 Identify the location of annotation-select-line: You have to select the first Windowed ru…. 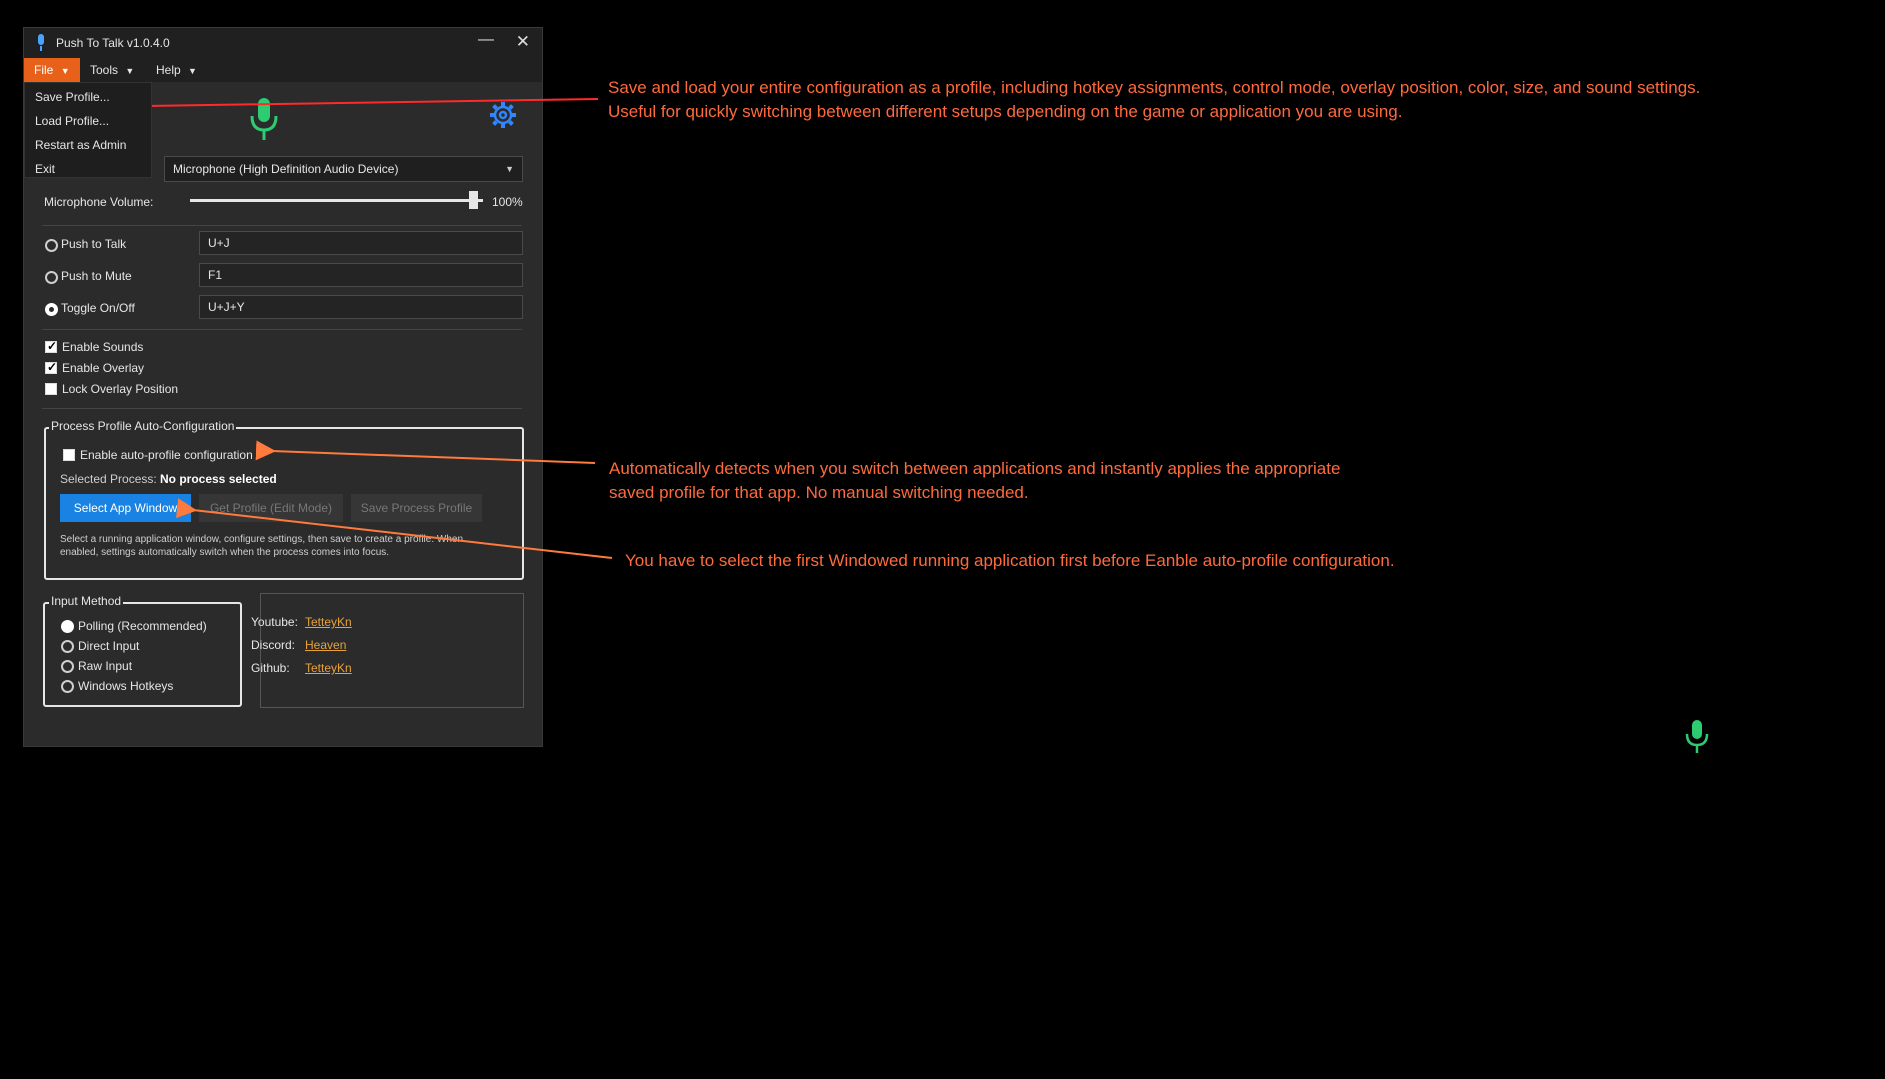
(1010, 560).